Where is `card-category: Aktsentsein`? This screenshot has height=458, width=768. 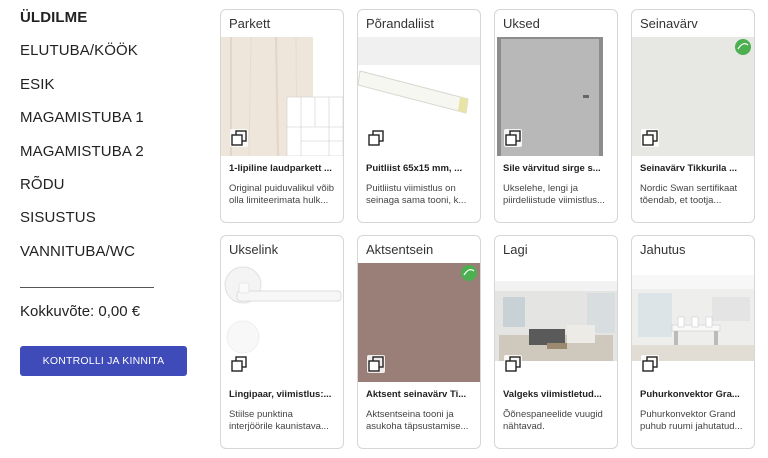 card-category: Aktsentsein is located at coordinates (400, 249).